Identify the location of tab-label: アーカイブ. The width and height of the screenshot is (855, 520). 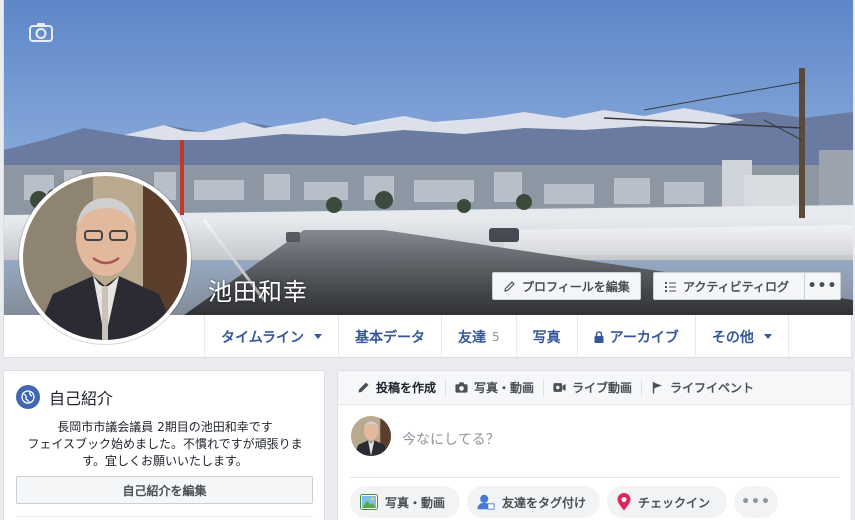
(644, 337).